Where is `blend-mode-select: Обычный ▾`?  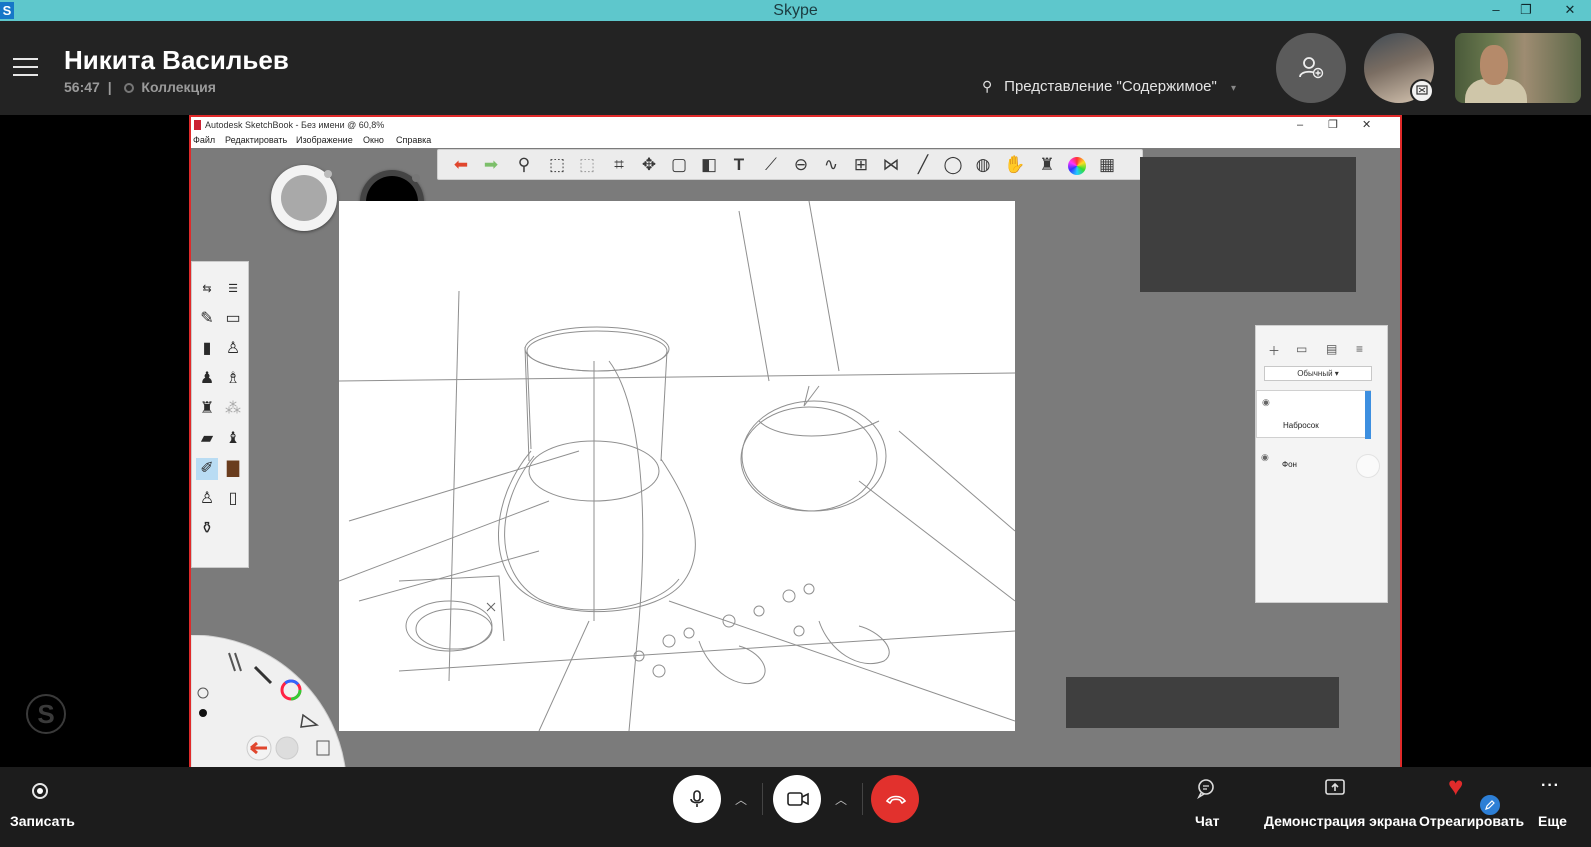
blend-mode-select: Обычный ▾ is located at coordinates (1318, 373).